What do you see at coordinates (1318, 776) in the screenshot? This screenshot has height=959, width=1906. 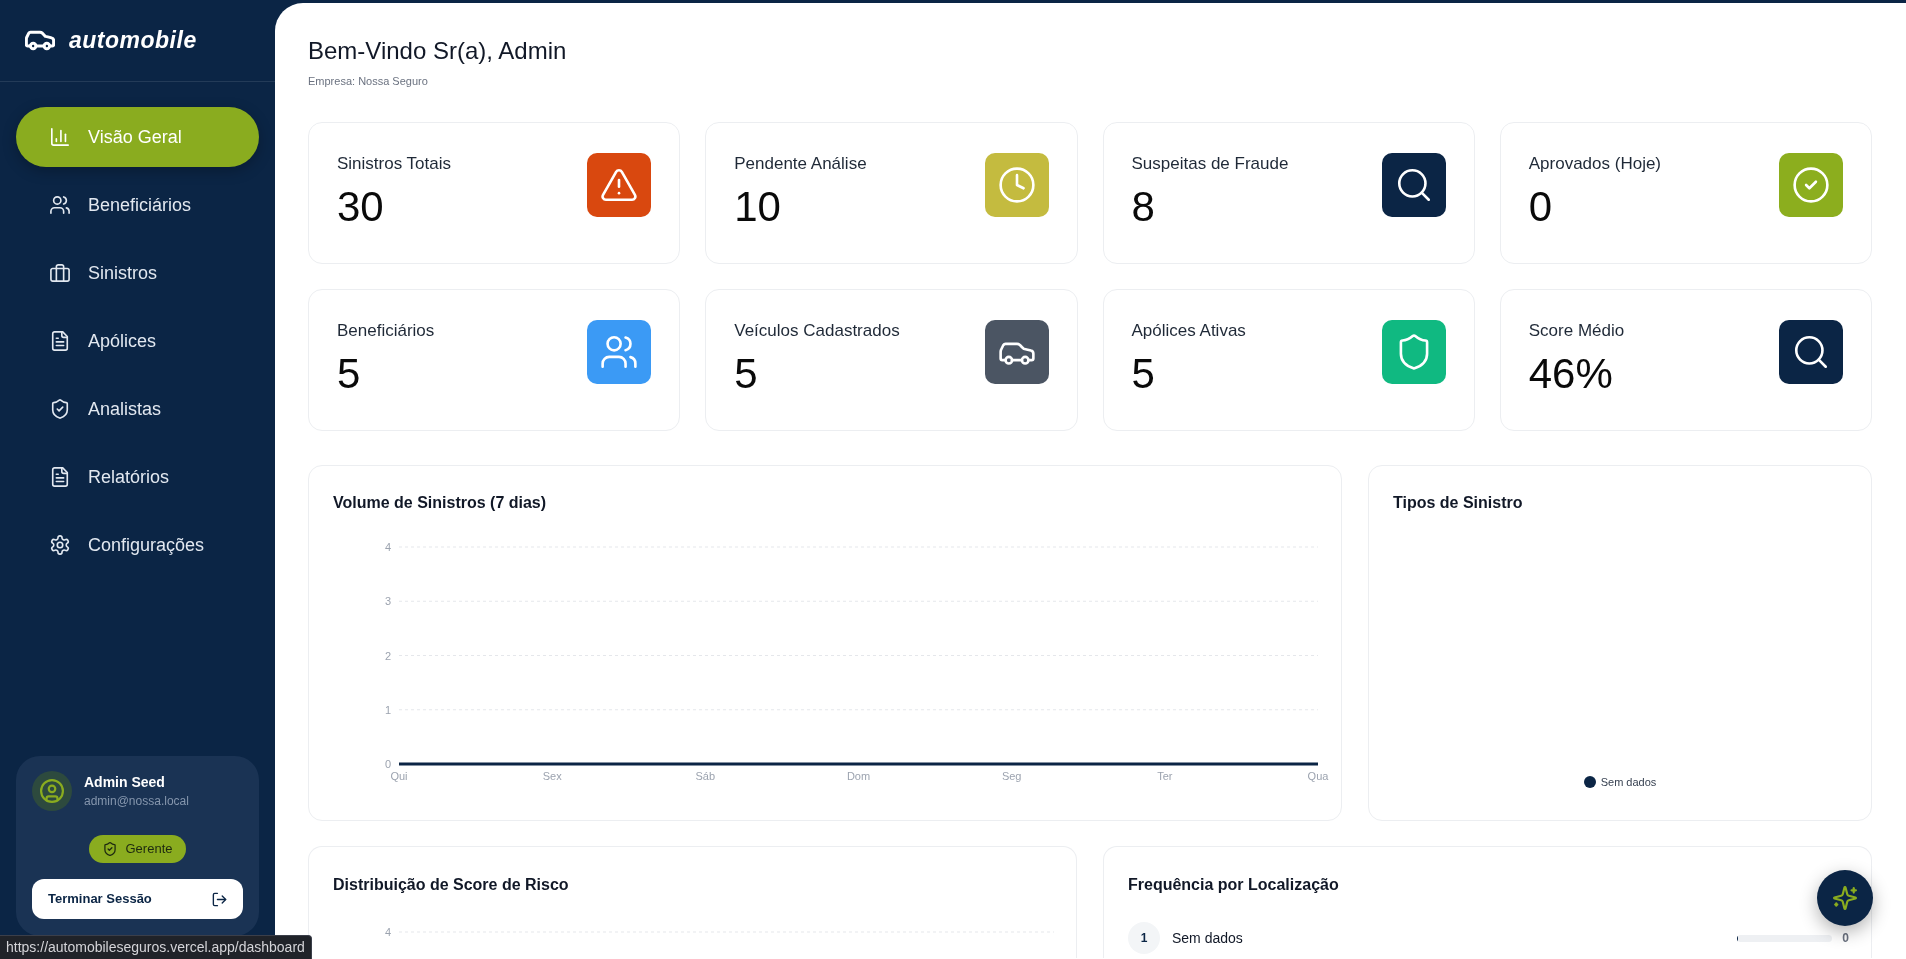 I see `axis-tick-label: Qua` at bounding box center [1318, 776].